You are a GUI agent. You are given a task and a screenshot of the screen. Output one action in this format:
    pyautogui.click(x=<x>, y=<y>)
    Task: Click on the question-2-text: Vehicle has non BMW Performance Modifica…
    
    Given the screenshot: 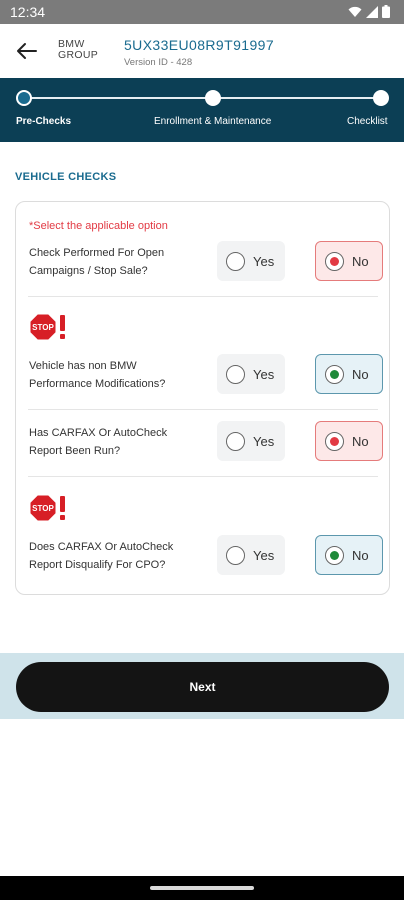 What is the action you would take?
    pyautogui.click(x=97, y=375)
    